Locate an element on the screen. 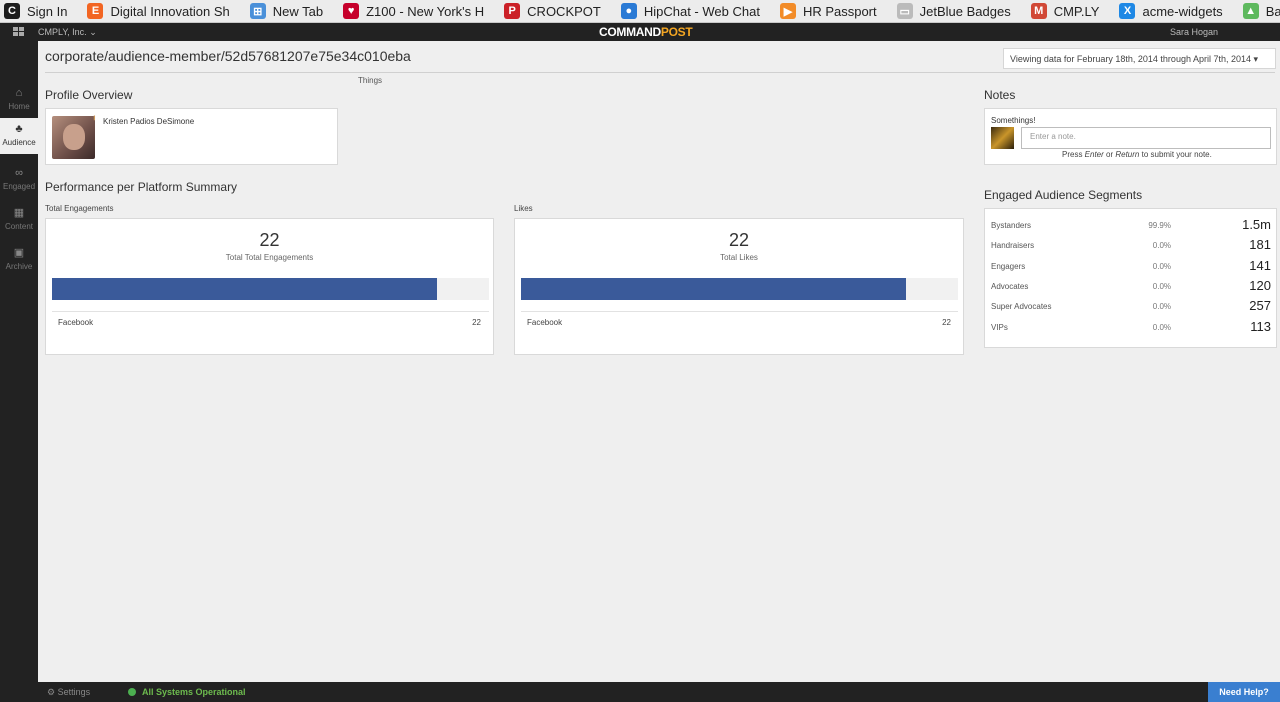 This screenshot has width=1280, height=702. nav-item-home: ⌂ Home is located at coordinates (19, 100).